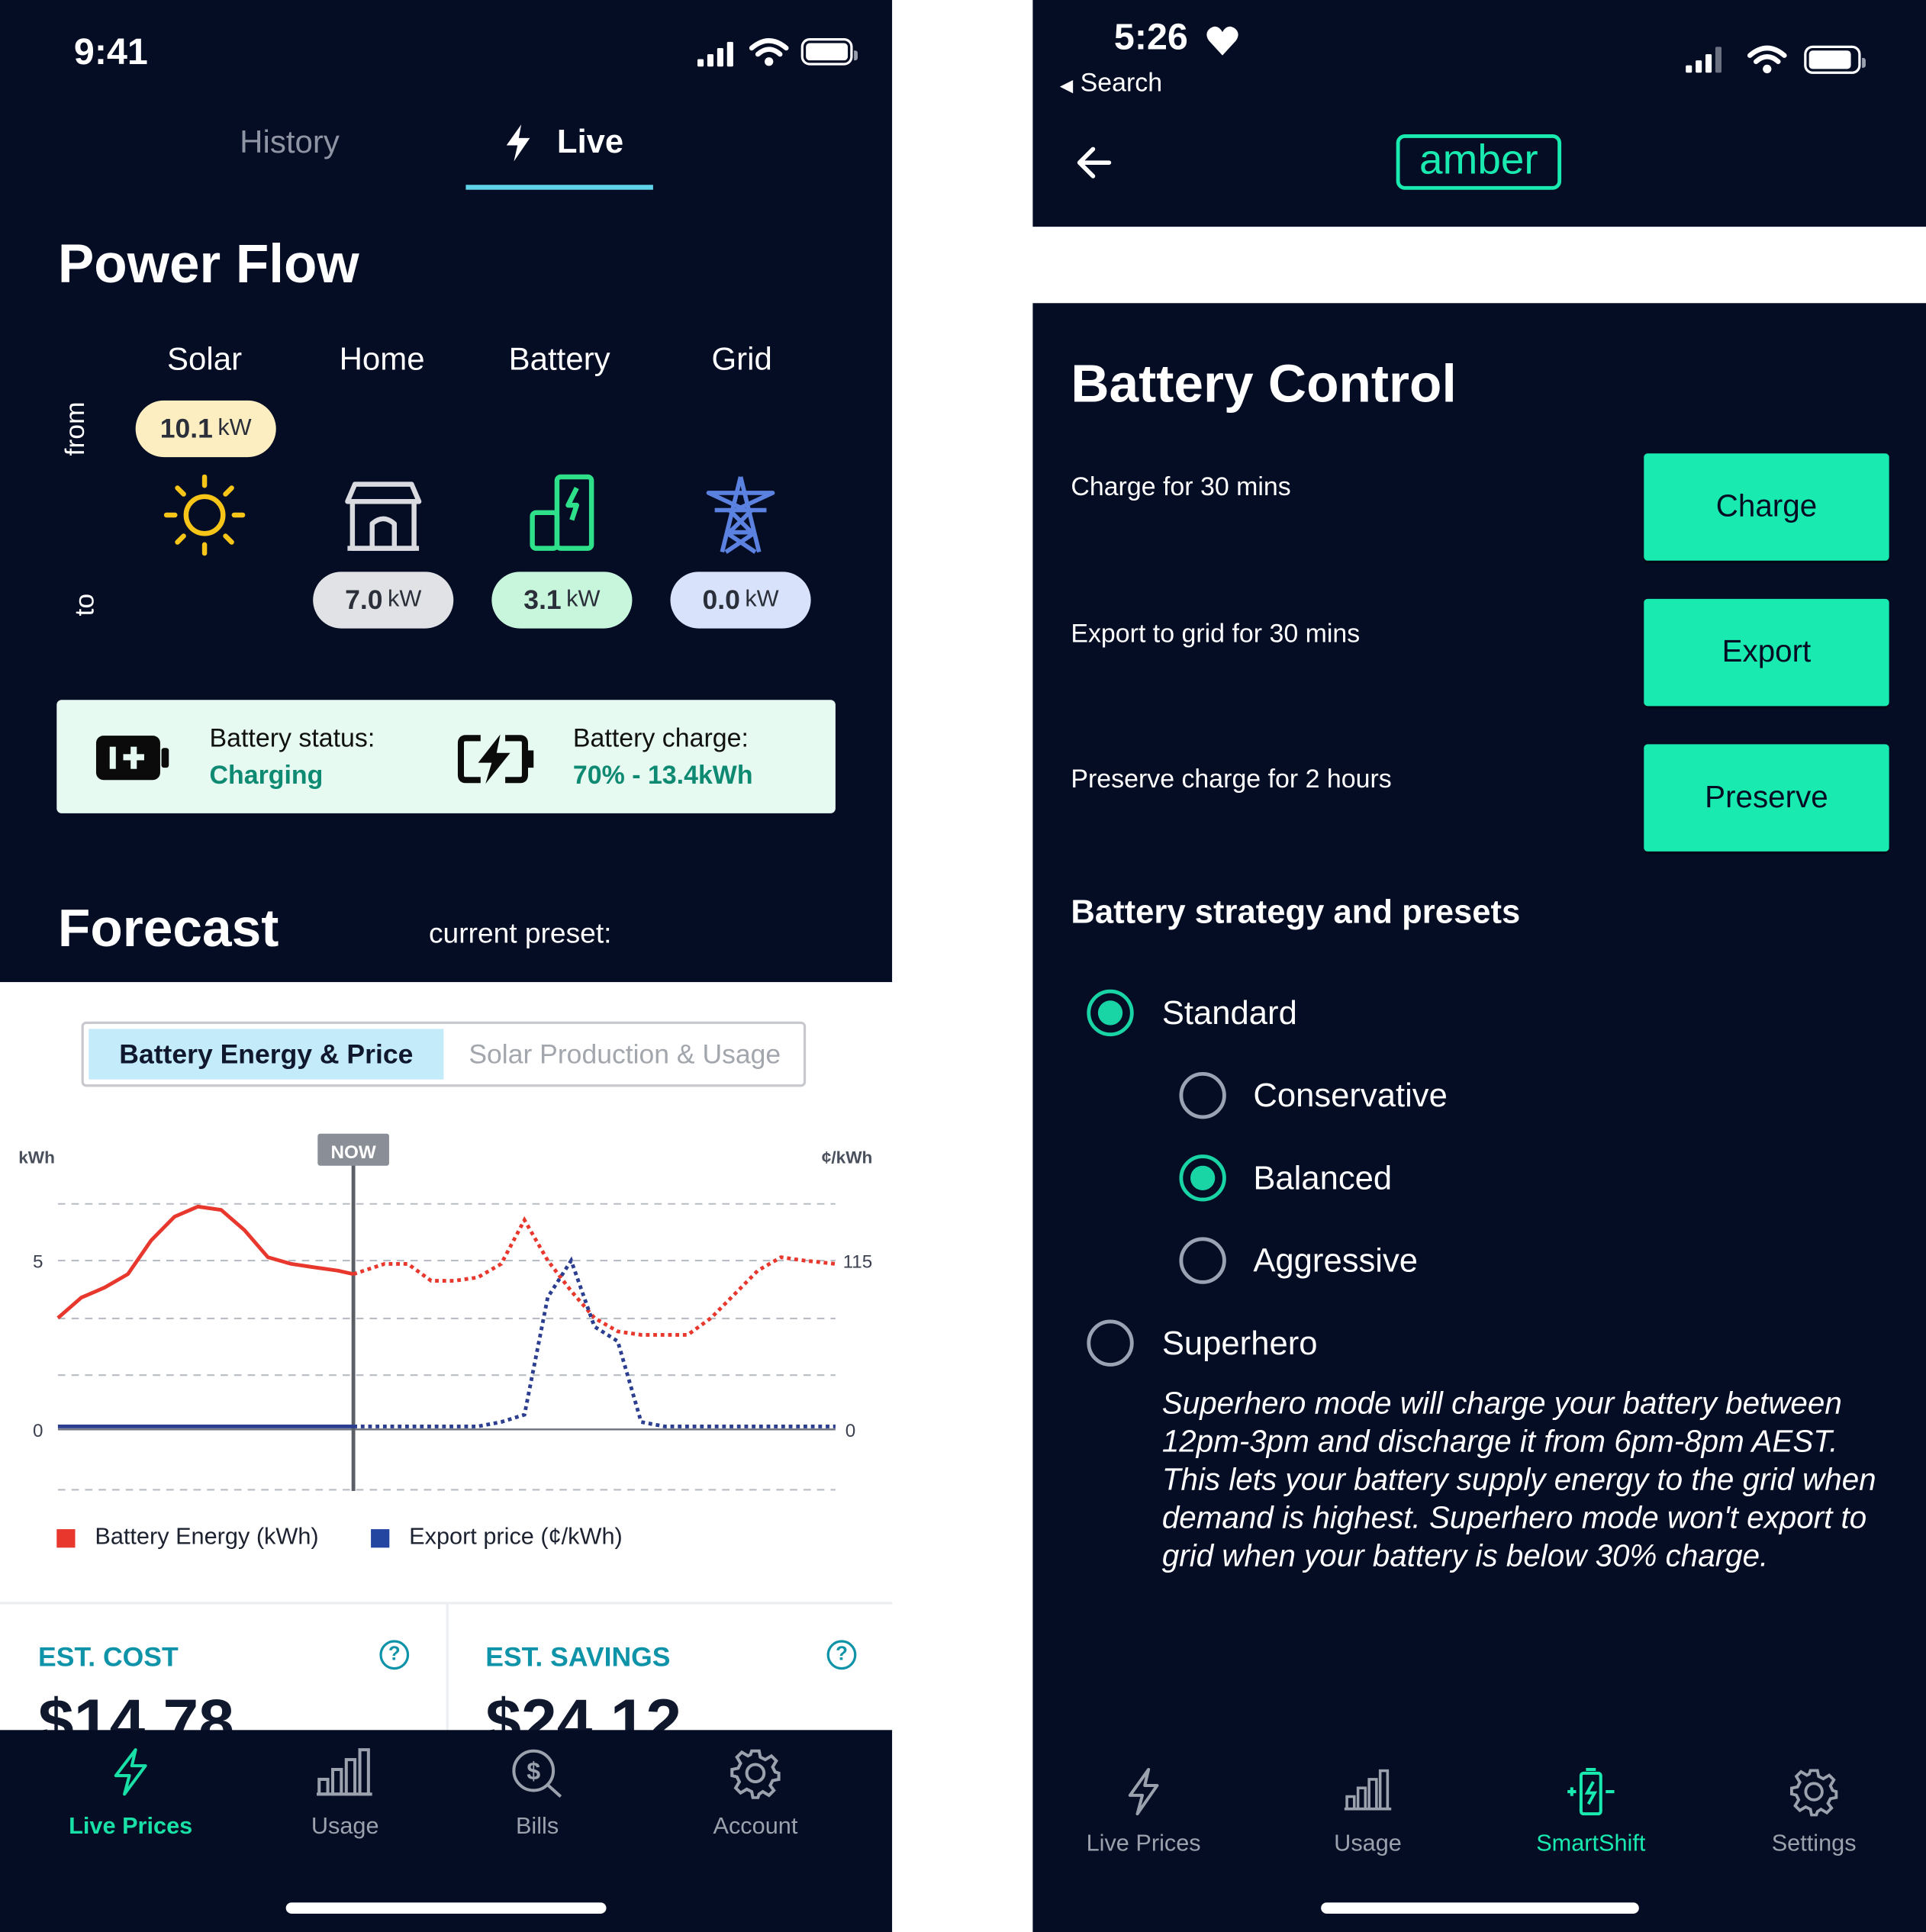 The width and height of the screenshot is (1926, 1932). Describe the element at coordinates (1368, 1844) in the screenshot. I see `tab-label: Usage` at that location.